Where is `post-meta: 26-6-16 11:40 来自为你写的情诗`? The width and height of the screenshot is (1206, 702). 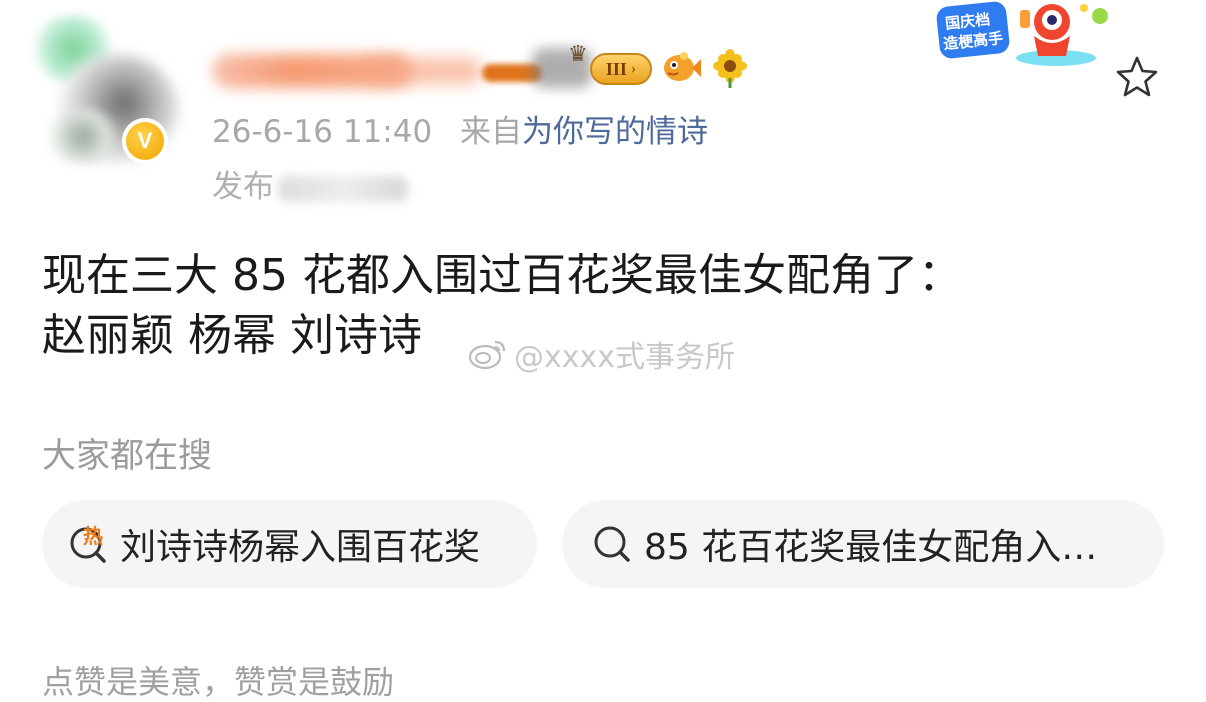
post-meta: 26-6-16 11:40 来自为你写的情诗 is located at coordinates (460, 132).